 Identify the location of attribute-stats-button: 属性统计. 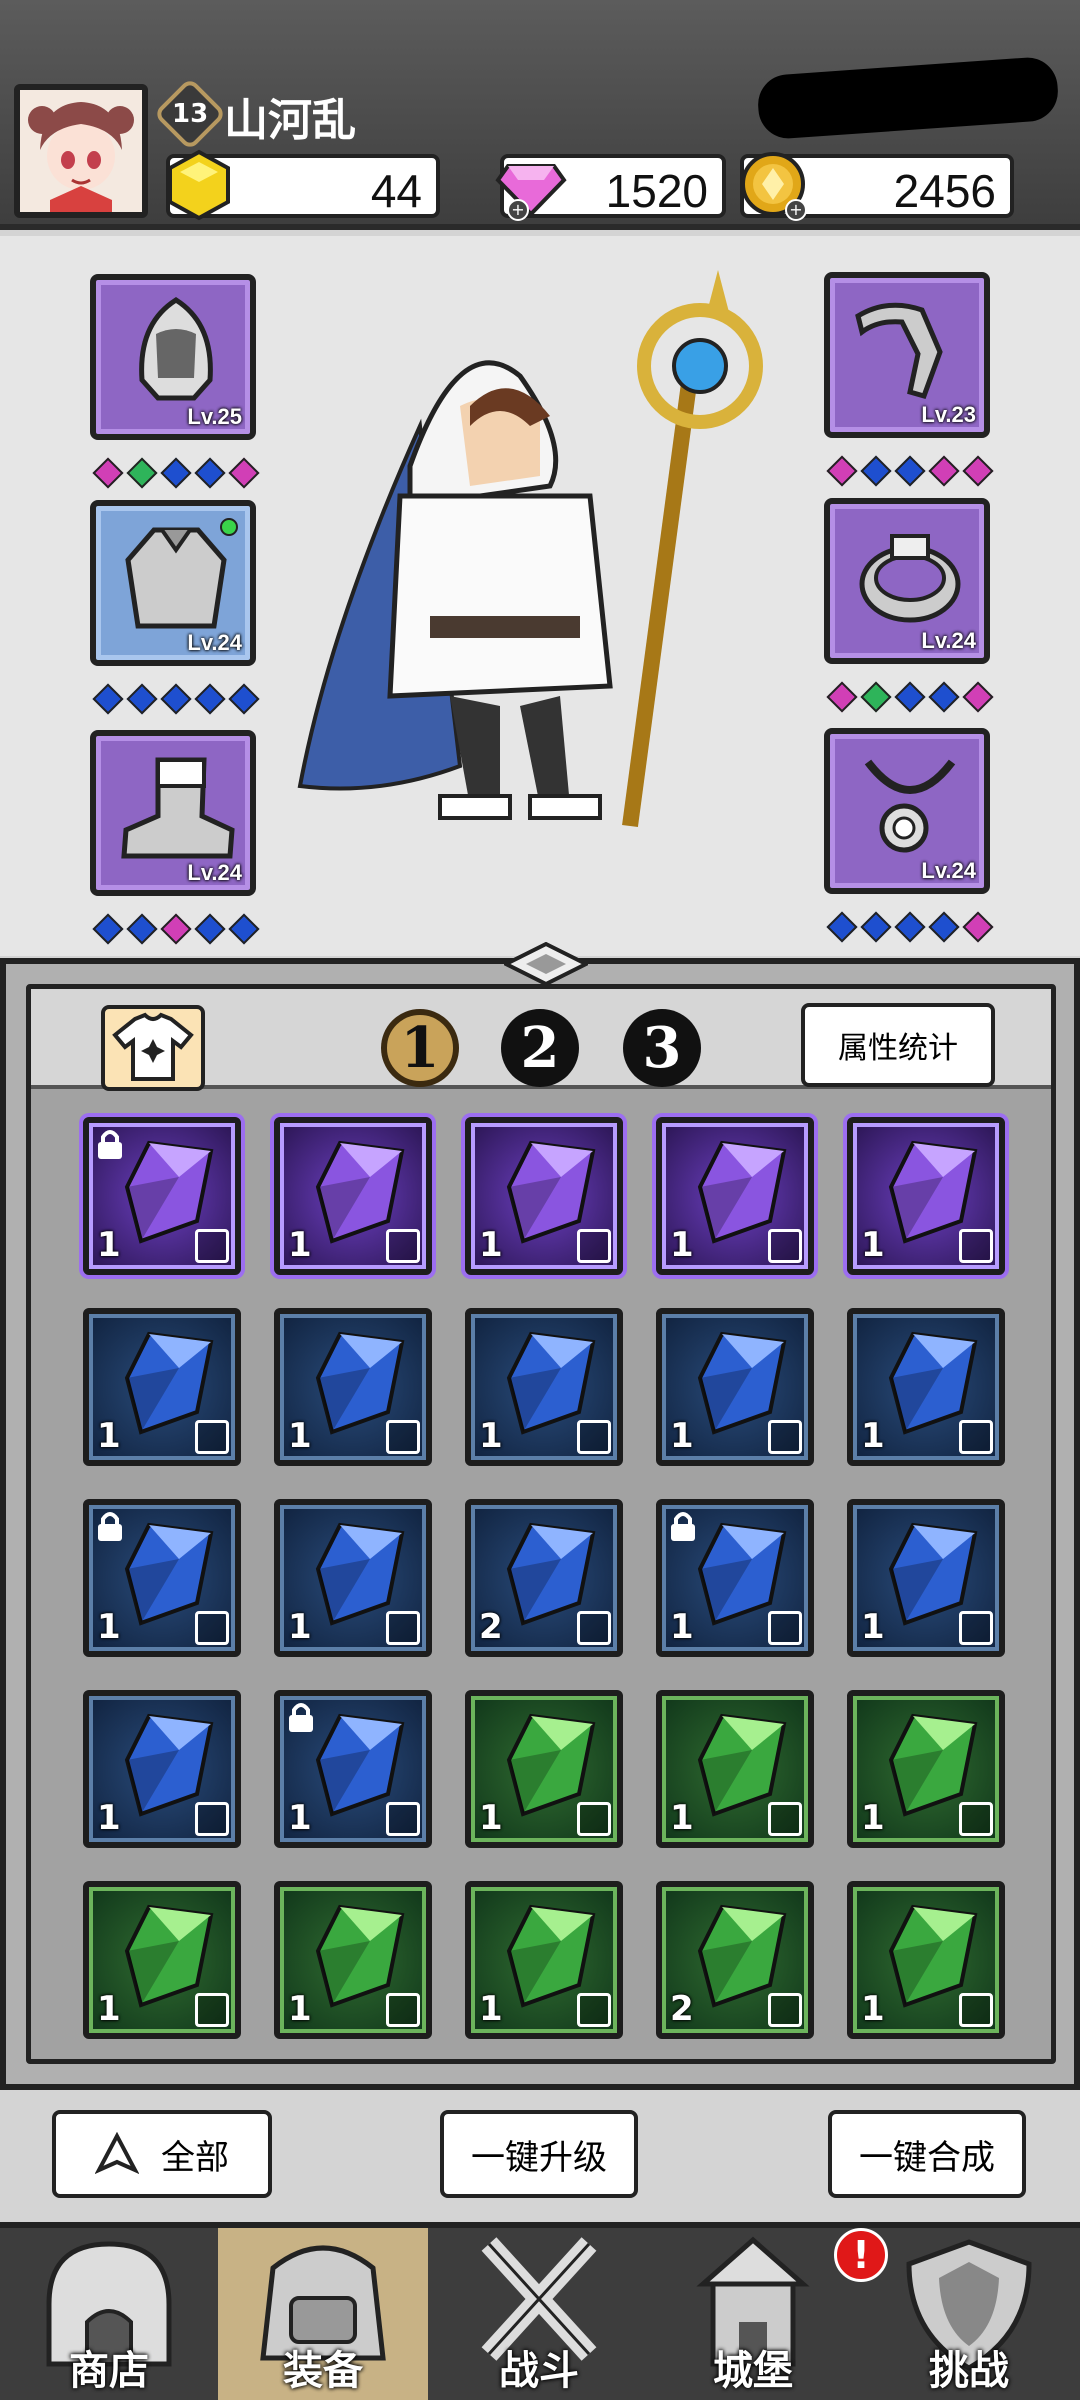
(898, 1045).